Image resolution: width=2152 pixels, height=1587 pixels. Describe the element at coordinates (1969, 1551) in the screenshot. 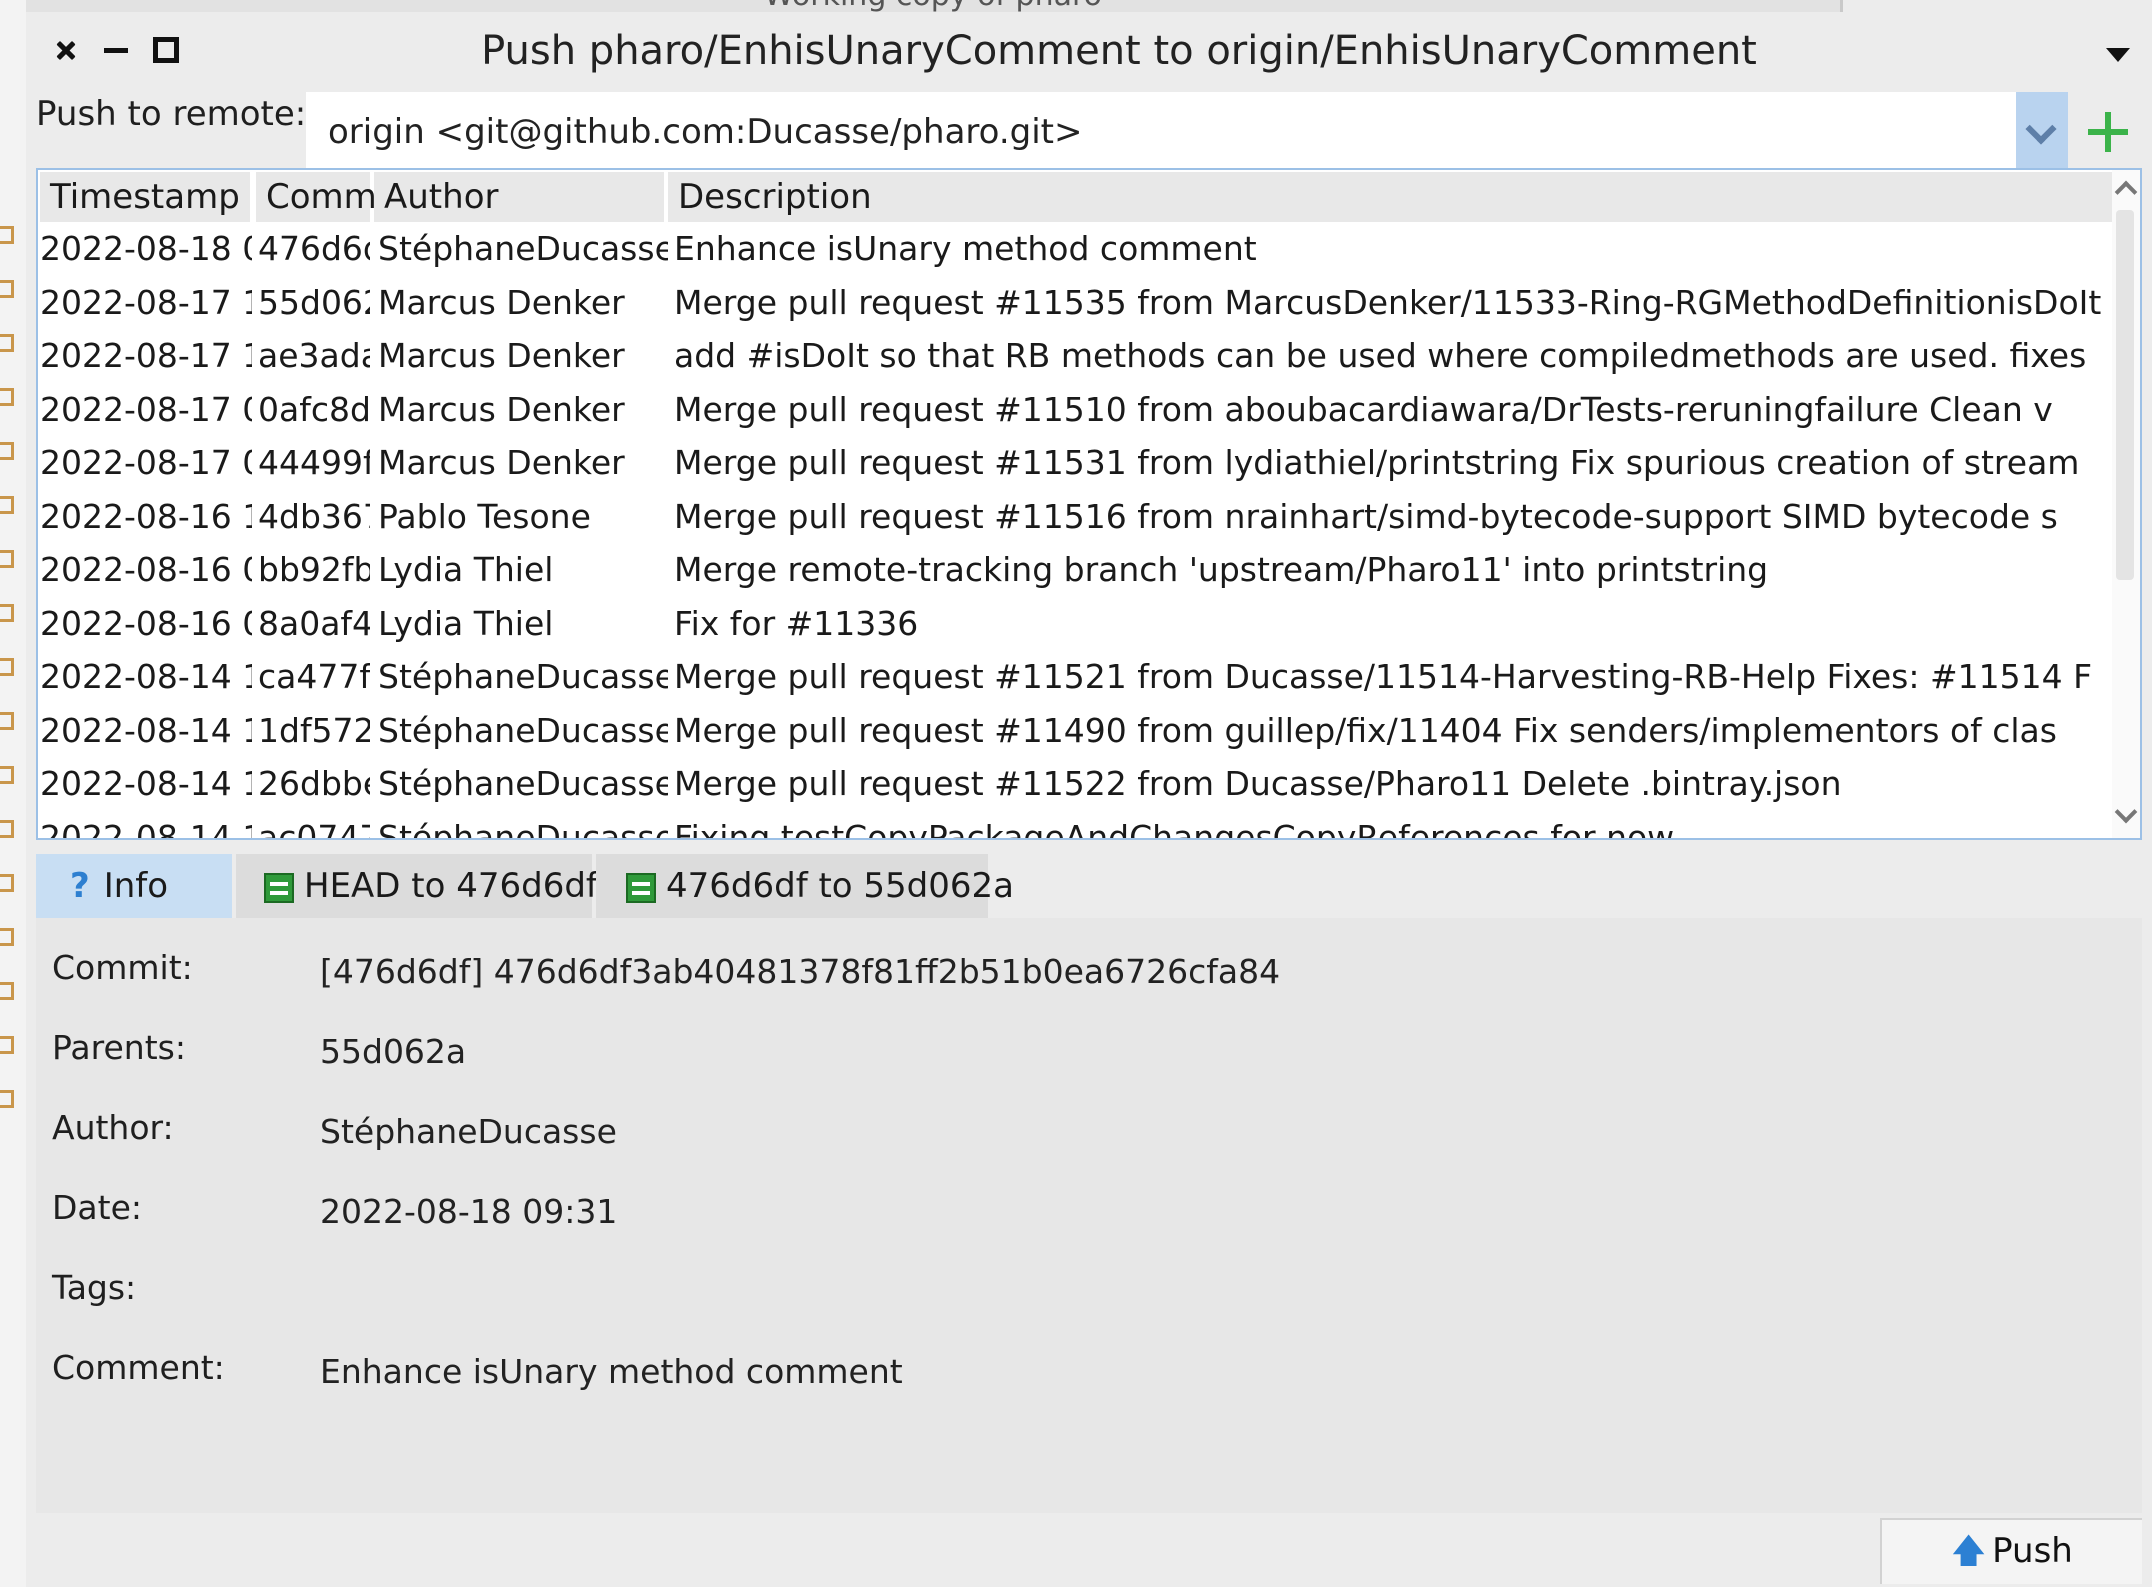

I see `arrow-up-icon: 🡅` at that location.